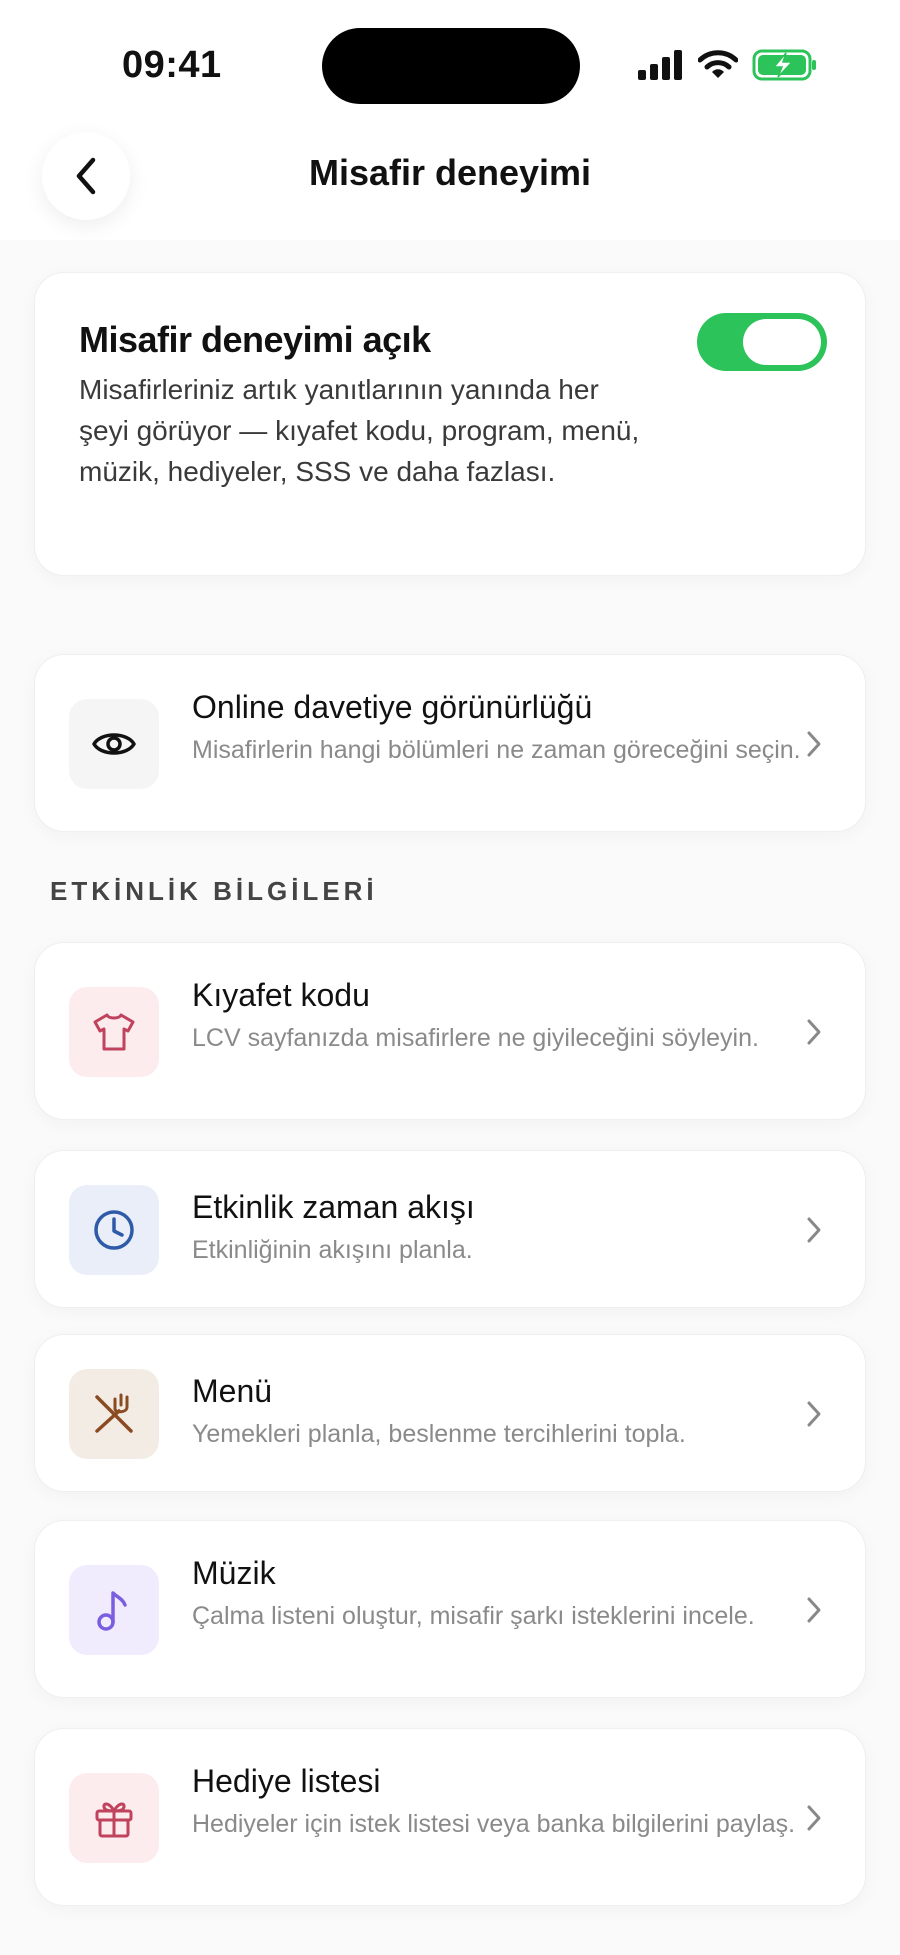 This screenshot has height=1955, width=900. What do you see at coordinates (451, 66) in the screenshot?
I see `dynamic-island` at bounding box center [451, 66].